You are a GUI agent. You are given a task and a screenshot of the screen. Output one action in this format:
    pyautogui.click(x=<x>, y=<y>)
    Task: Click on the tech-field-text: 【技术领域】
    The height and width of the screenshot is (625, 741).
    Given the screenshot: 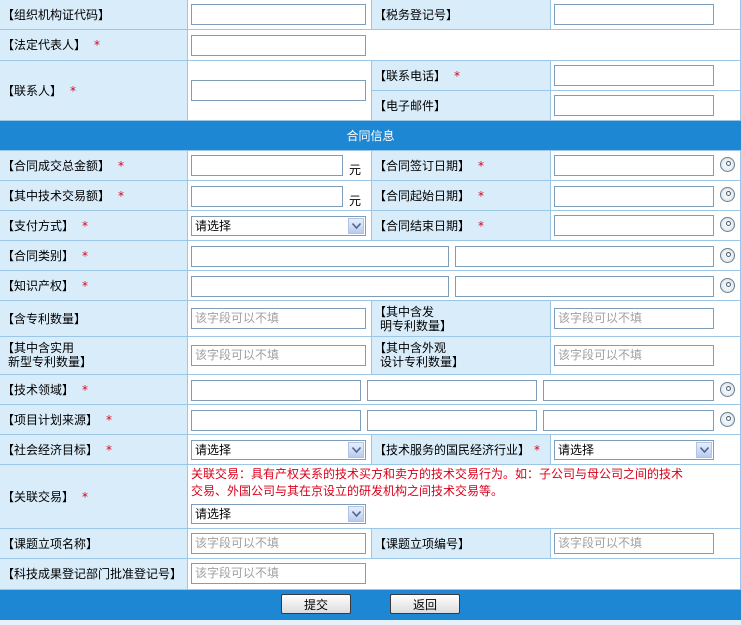 What is the action you would take?
    pyautogui.click(x=38, y=389)
    